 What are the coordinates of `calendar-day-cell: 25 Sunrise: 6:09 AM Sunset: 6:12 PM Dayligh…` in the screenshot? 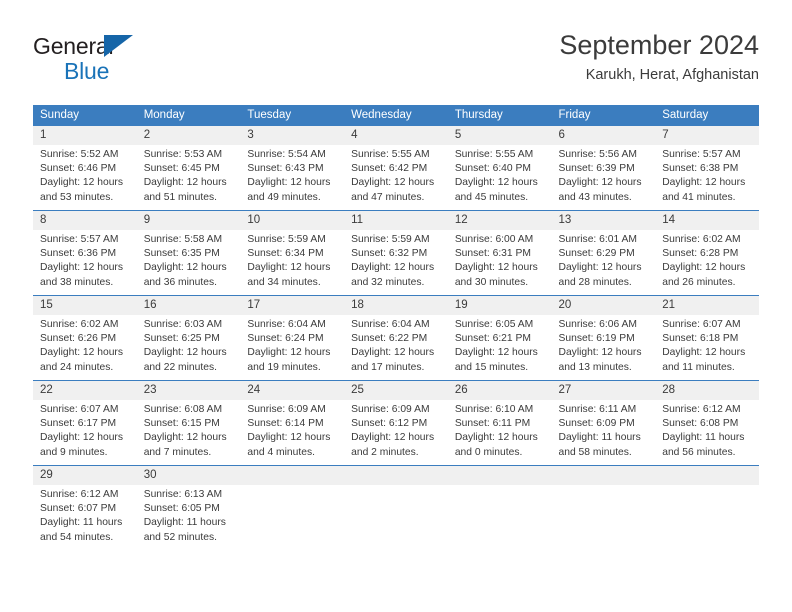 It's located at (396, 423).